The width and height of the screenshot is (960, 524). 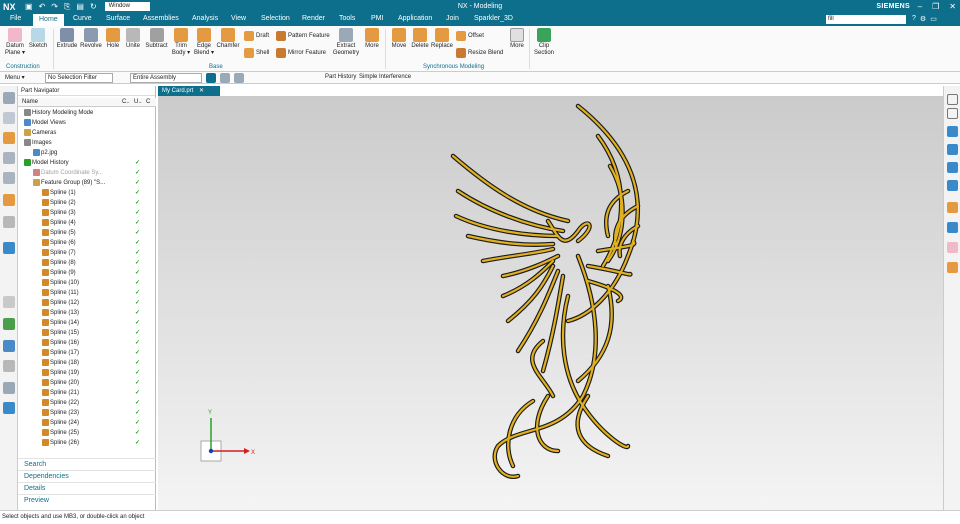 I want to click on tab-selection: Selection, so click(x=275, y=18).